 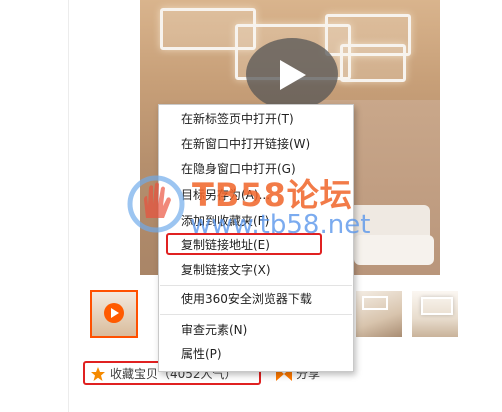 I want to click on menu-item-download-360: 使用360安全浏览器下载, so click(x=246, y=299).